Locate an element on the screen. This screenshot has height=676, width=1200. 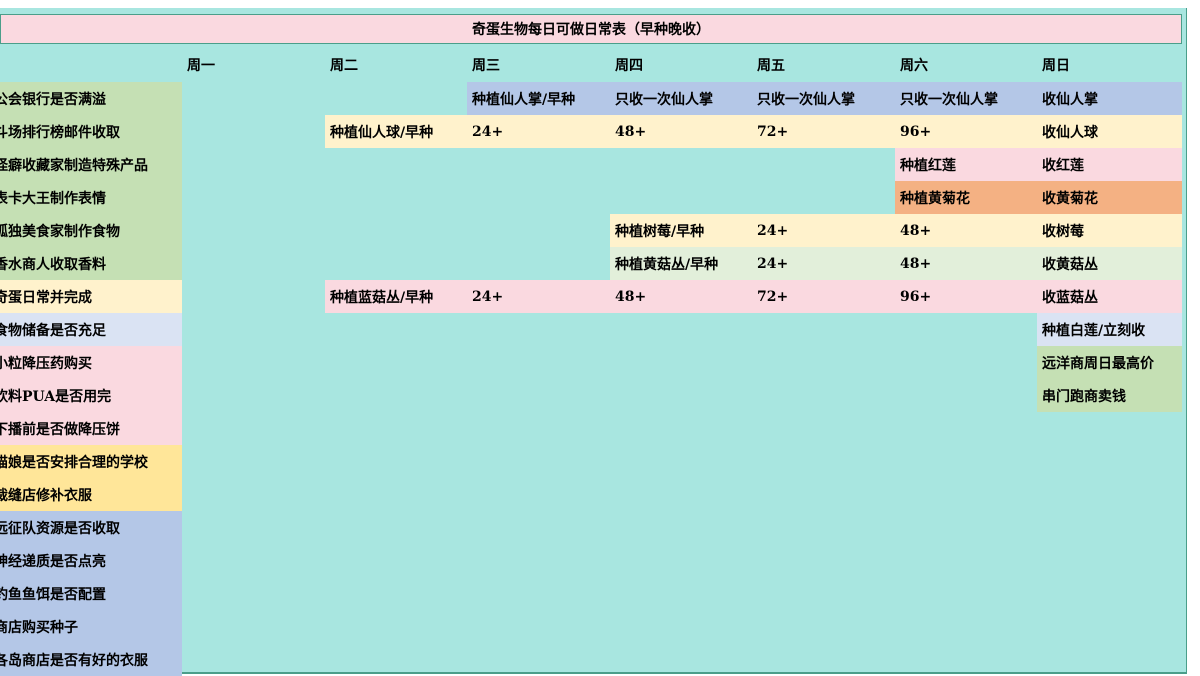
task-cell: 猫娘是否安排合理的学校 is located at coordinates (91, 461).